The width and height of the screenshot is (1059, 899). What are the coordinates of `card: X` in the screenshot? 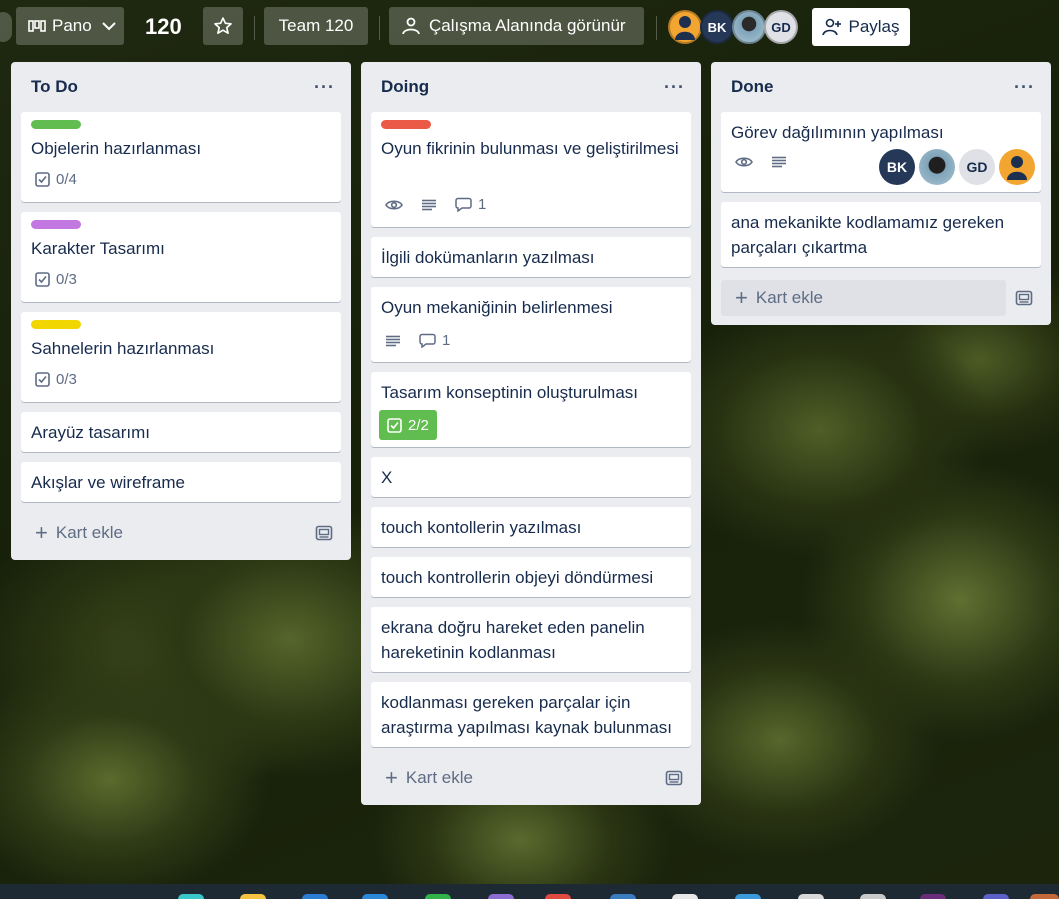 It's located at (531, 477).